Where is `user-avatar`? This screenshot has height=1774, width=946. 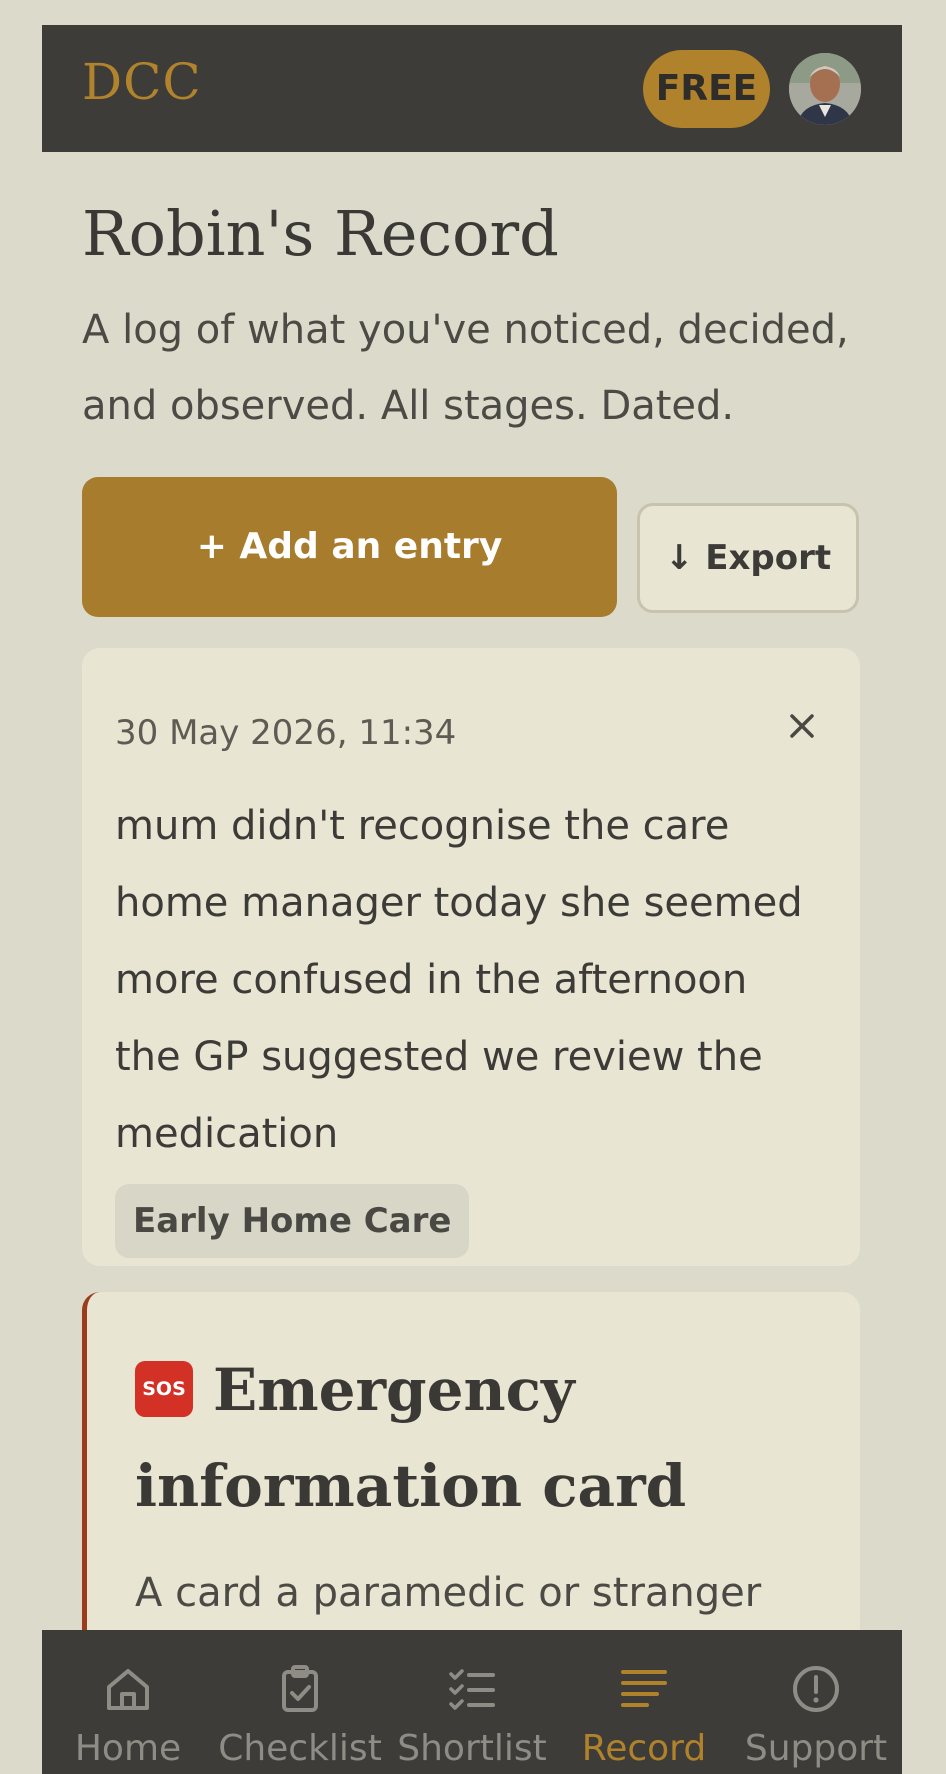
user-avatar is located at coordinates (825, 89).